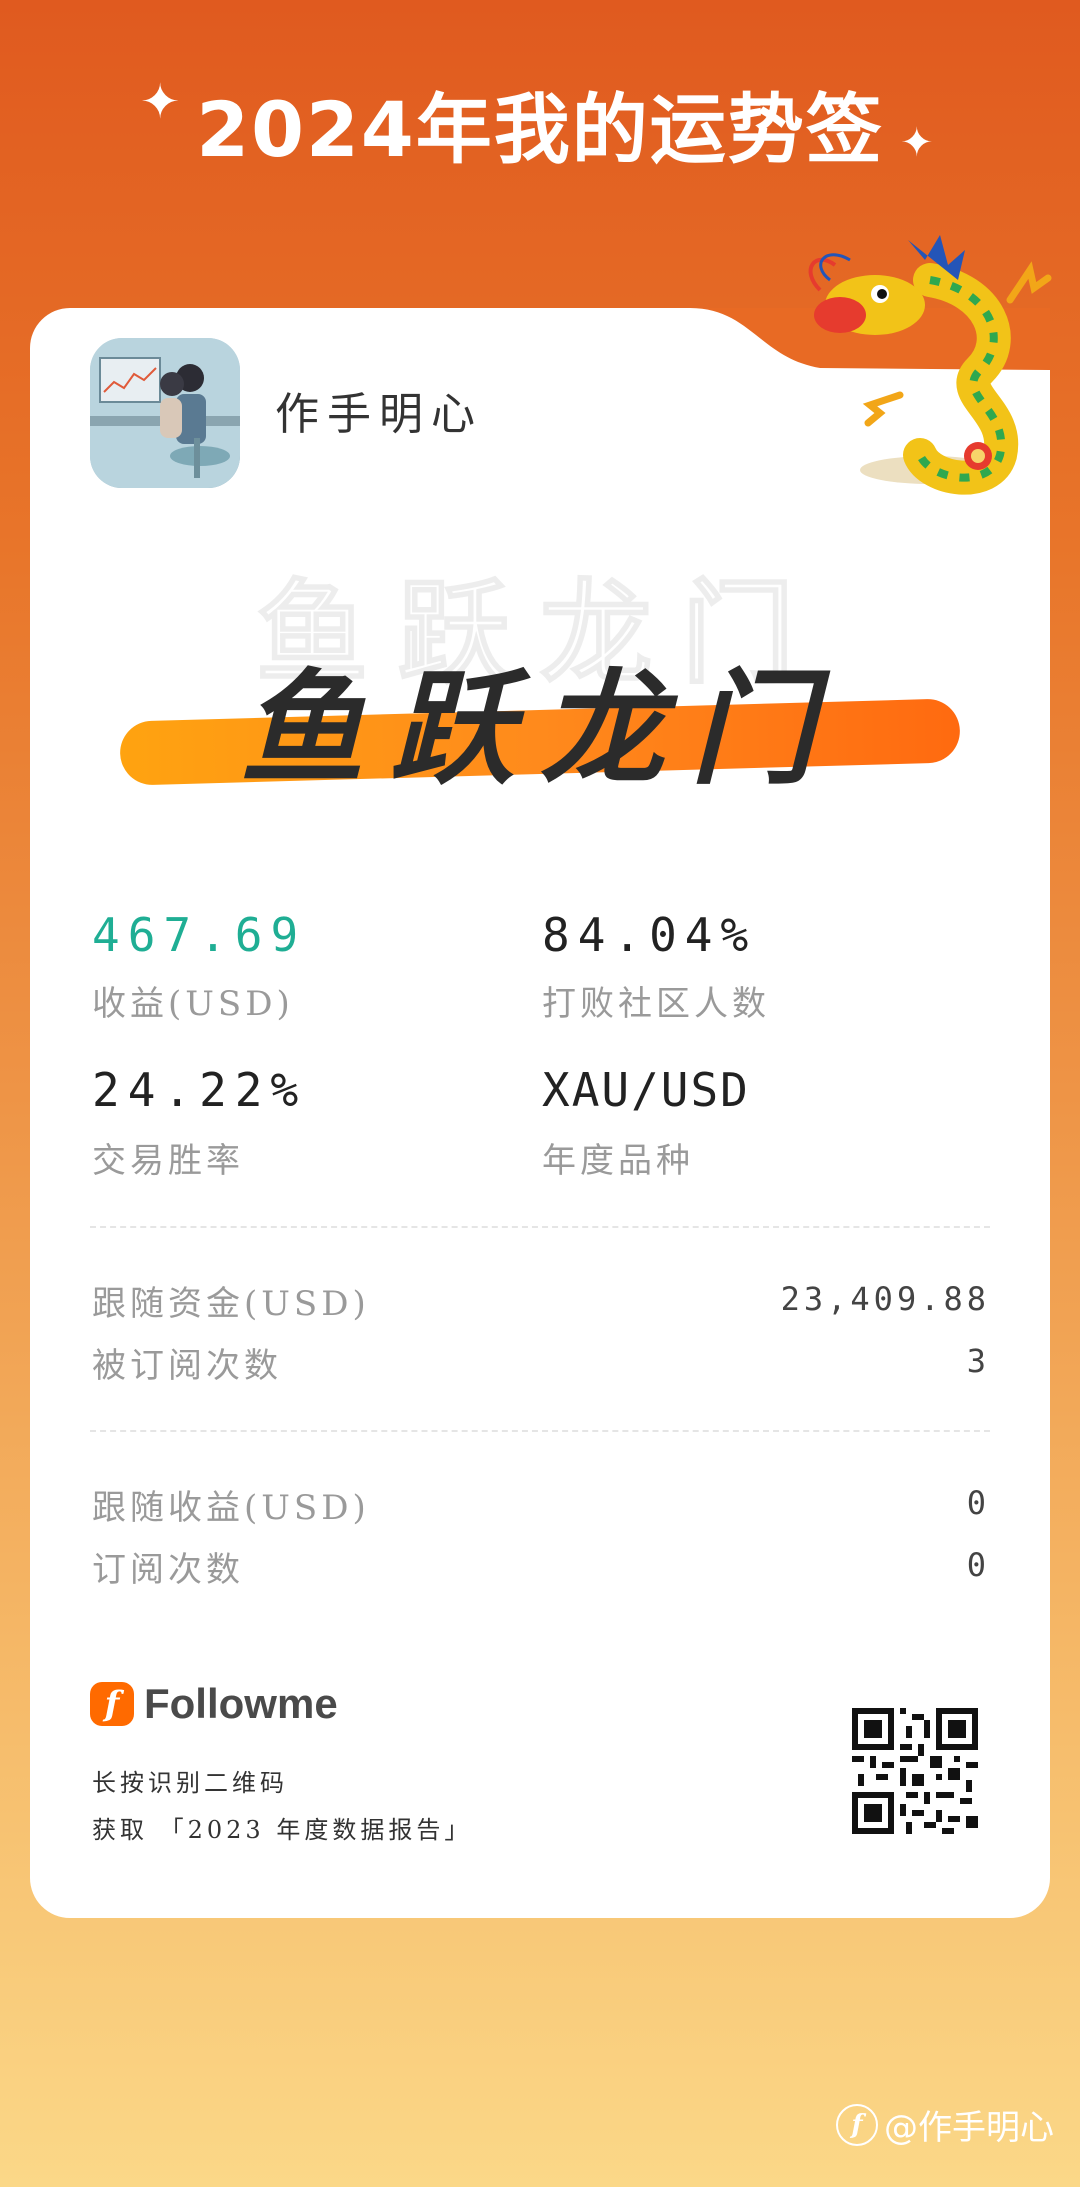  I want to click on follow-funds-value: 23,409.88, so click(885, 1299).